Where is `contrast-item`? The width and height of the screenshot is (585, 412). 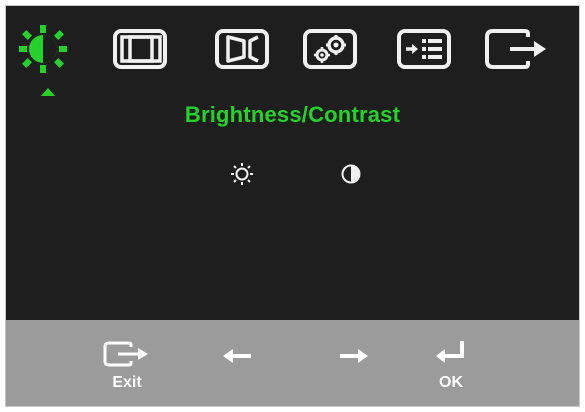
contrast-item is located at coordinates (351, 176).